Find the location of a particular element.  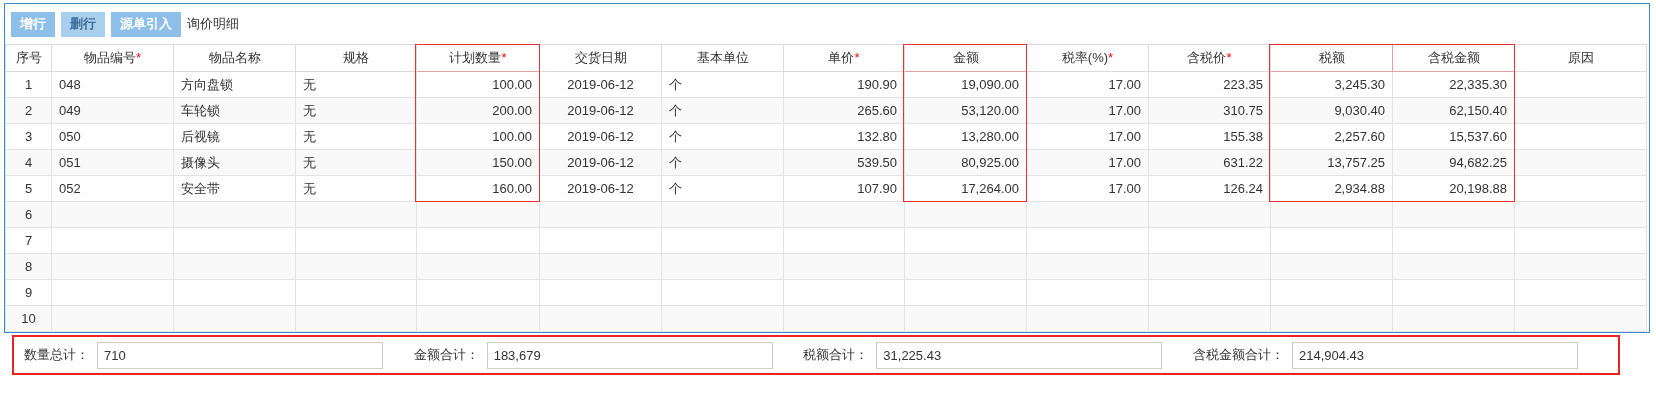

table-cell: 050 is located at coordinates (112, 136).